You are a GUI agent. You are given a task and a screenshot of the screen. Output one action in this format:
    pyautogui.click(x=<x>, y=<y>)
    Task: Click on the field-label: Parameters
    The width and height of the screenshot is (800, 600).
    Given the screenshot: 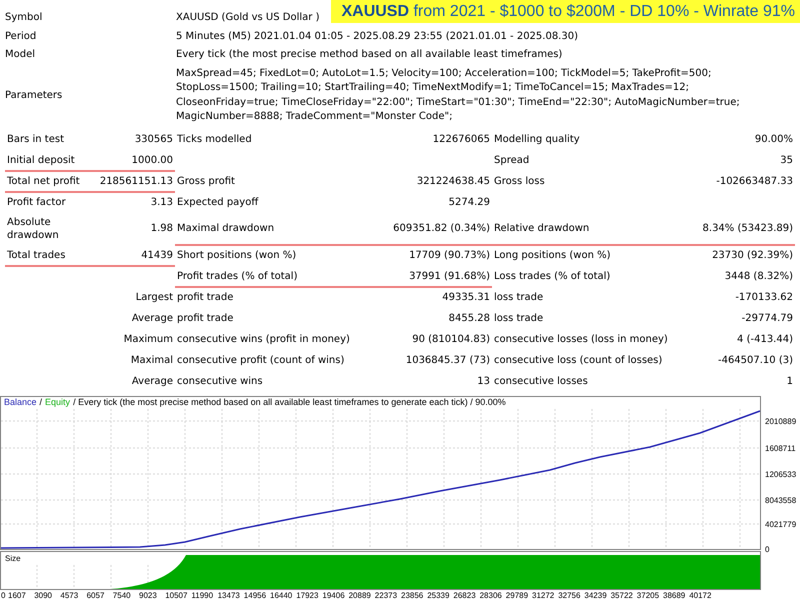 What is the action you would take?
    pyautogui.click(x=34, y=95)
    